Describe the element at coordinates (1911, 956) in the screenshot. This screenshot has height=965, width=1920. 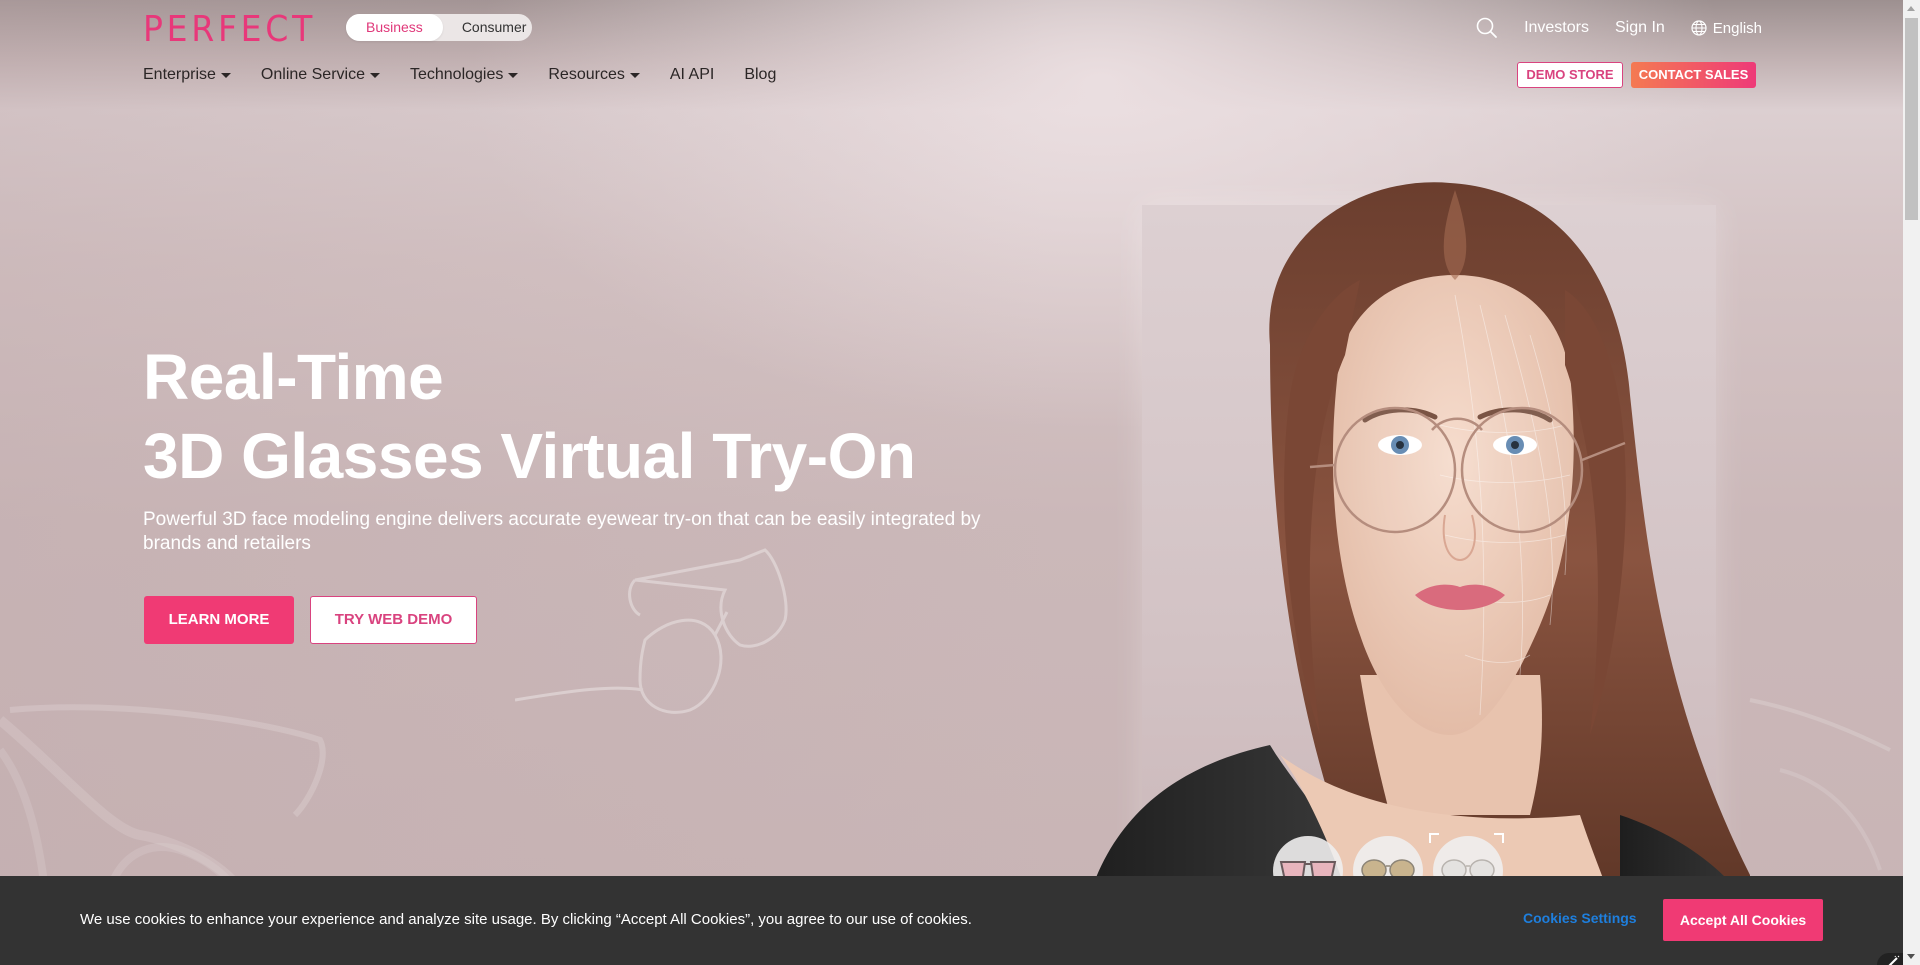
I see `scroll-down-arrow-icon` at that location.